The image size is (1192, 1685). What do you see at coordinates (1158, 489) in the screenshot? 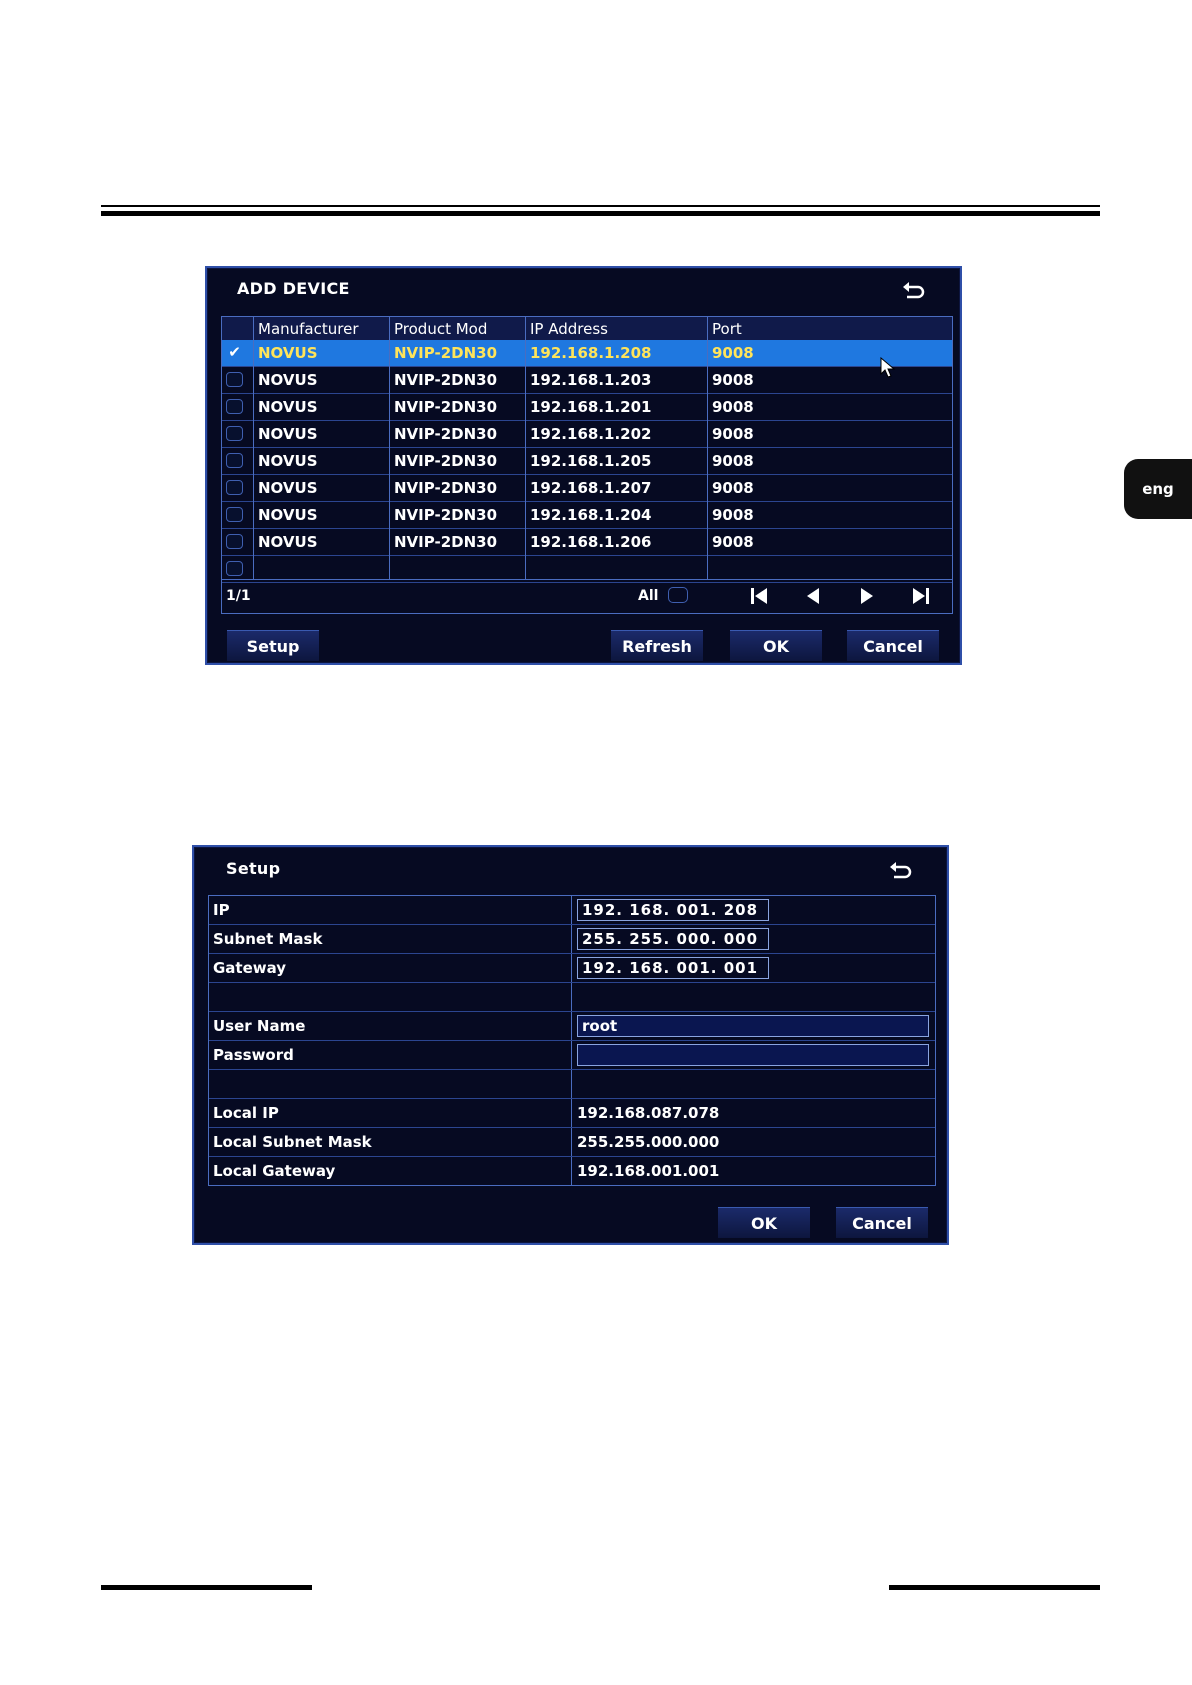
I see `language-tab: eng` at bounding box center [1158, 489].